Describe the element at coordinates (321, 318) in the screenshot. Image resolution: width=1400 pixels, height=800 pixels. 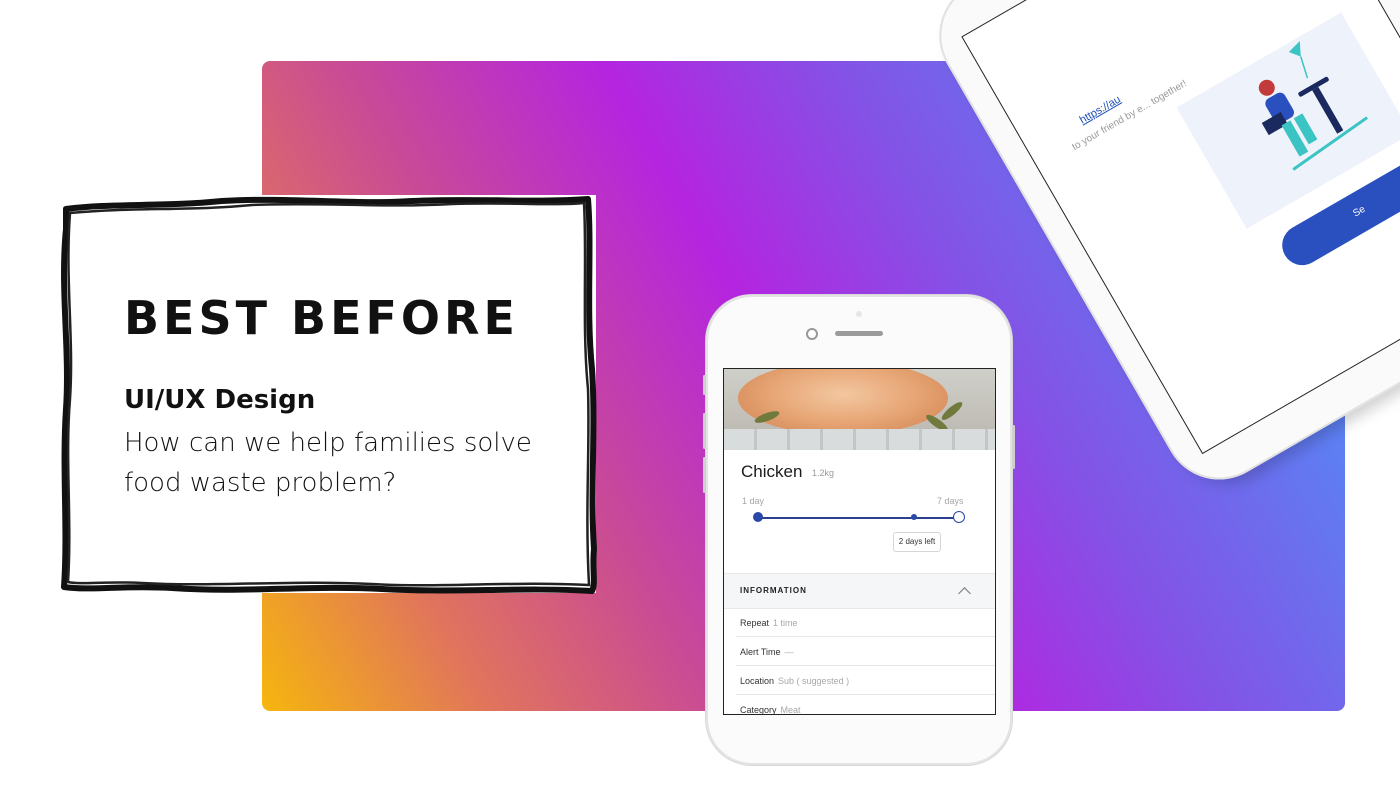
I see `page-title: BEST BEFORE` at that location.